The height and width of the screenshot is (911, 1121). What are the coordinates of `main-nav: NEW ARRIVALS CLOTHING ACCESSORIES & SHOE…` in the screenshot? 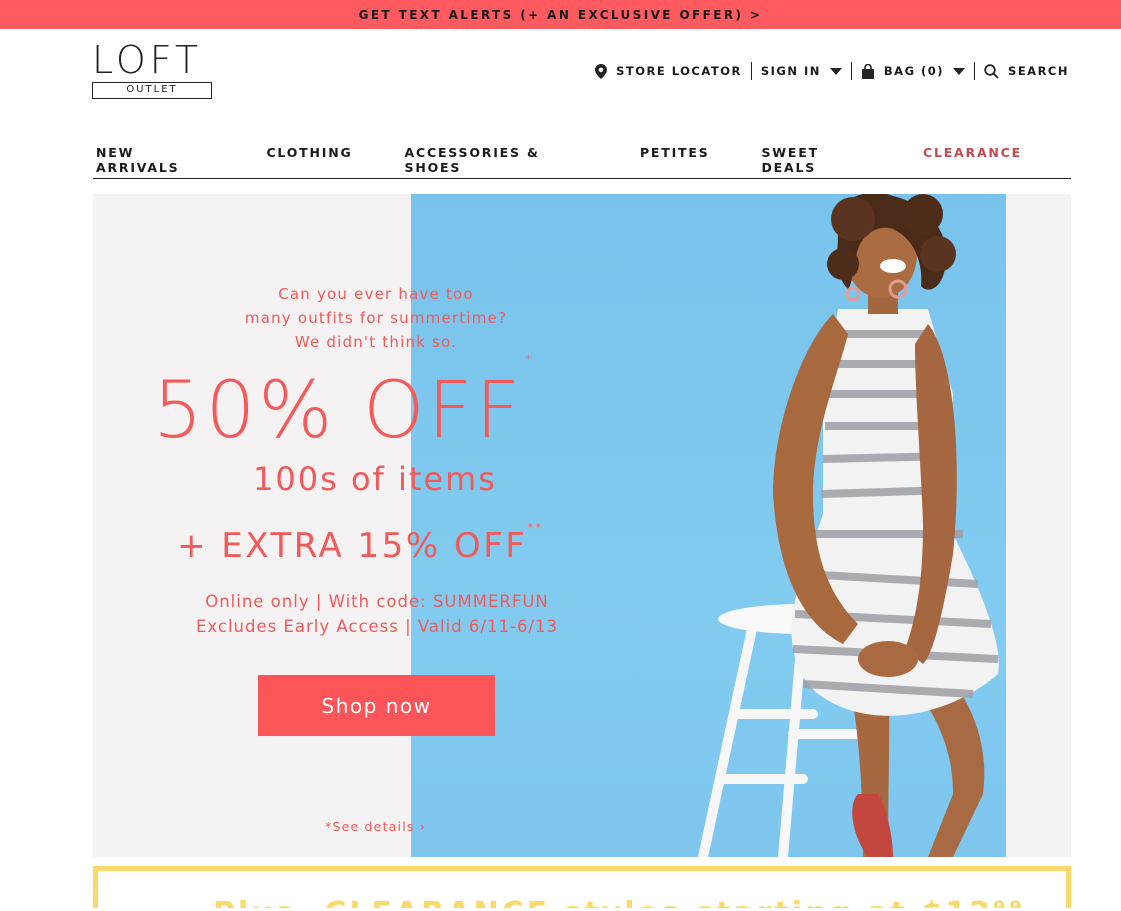 It's located at (582, 157).